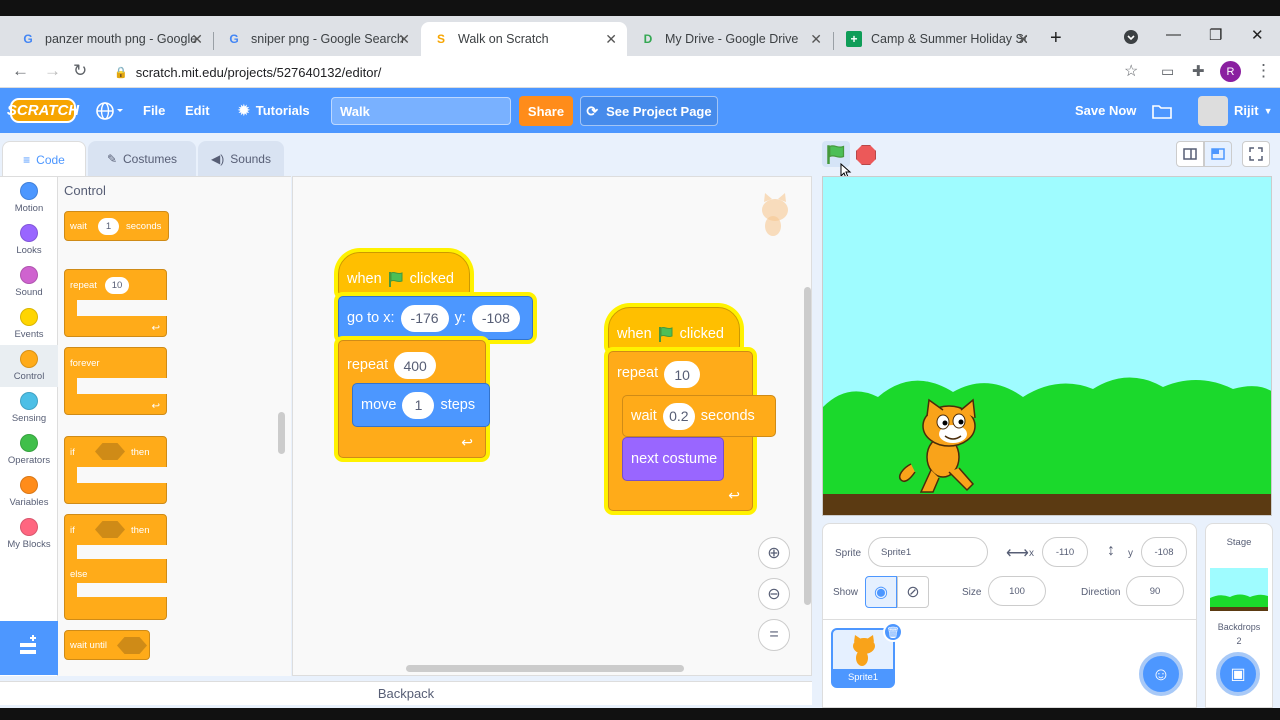 The width and height of the screenshot is (1280, 720). Describe the element at coordinates (866, 155) in the screenshot. I see `stop-button` at that location.